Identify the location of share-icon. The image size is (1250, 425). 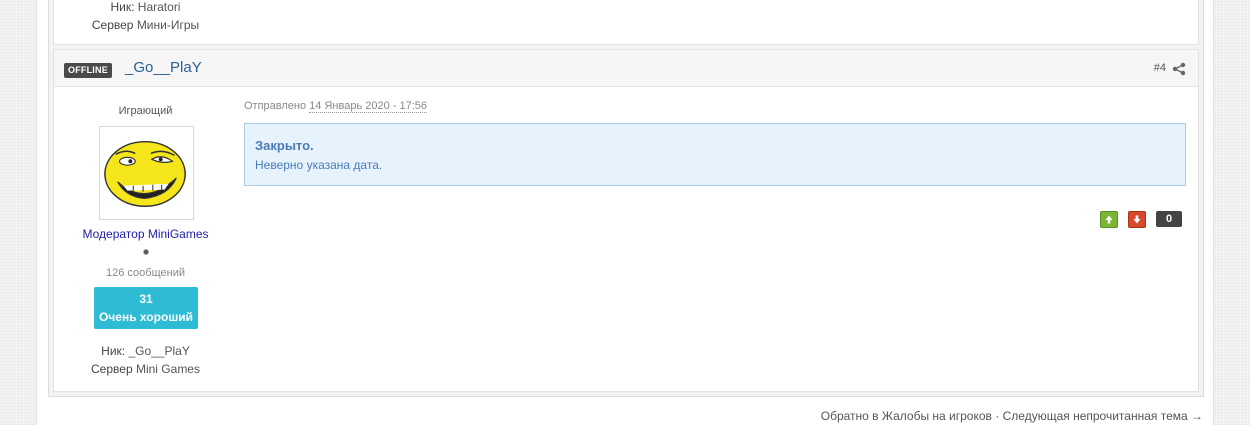
(1179, 69).